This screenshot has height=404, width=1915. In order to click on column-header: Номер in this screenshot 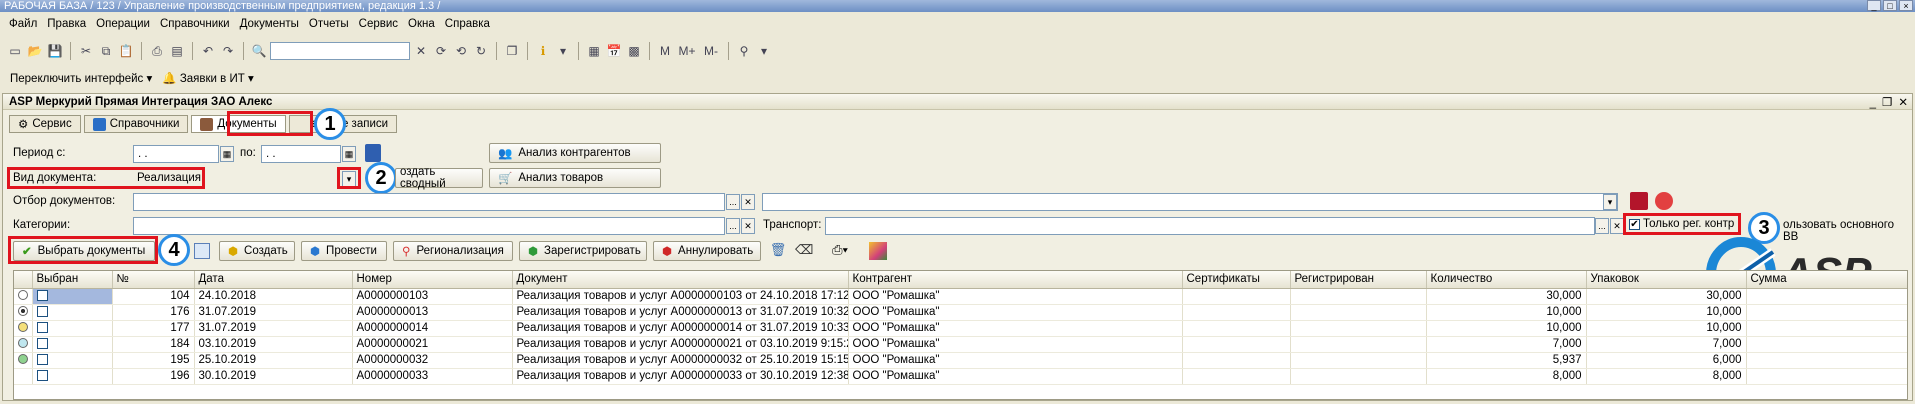, I will do `click(432, 280)`.